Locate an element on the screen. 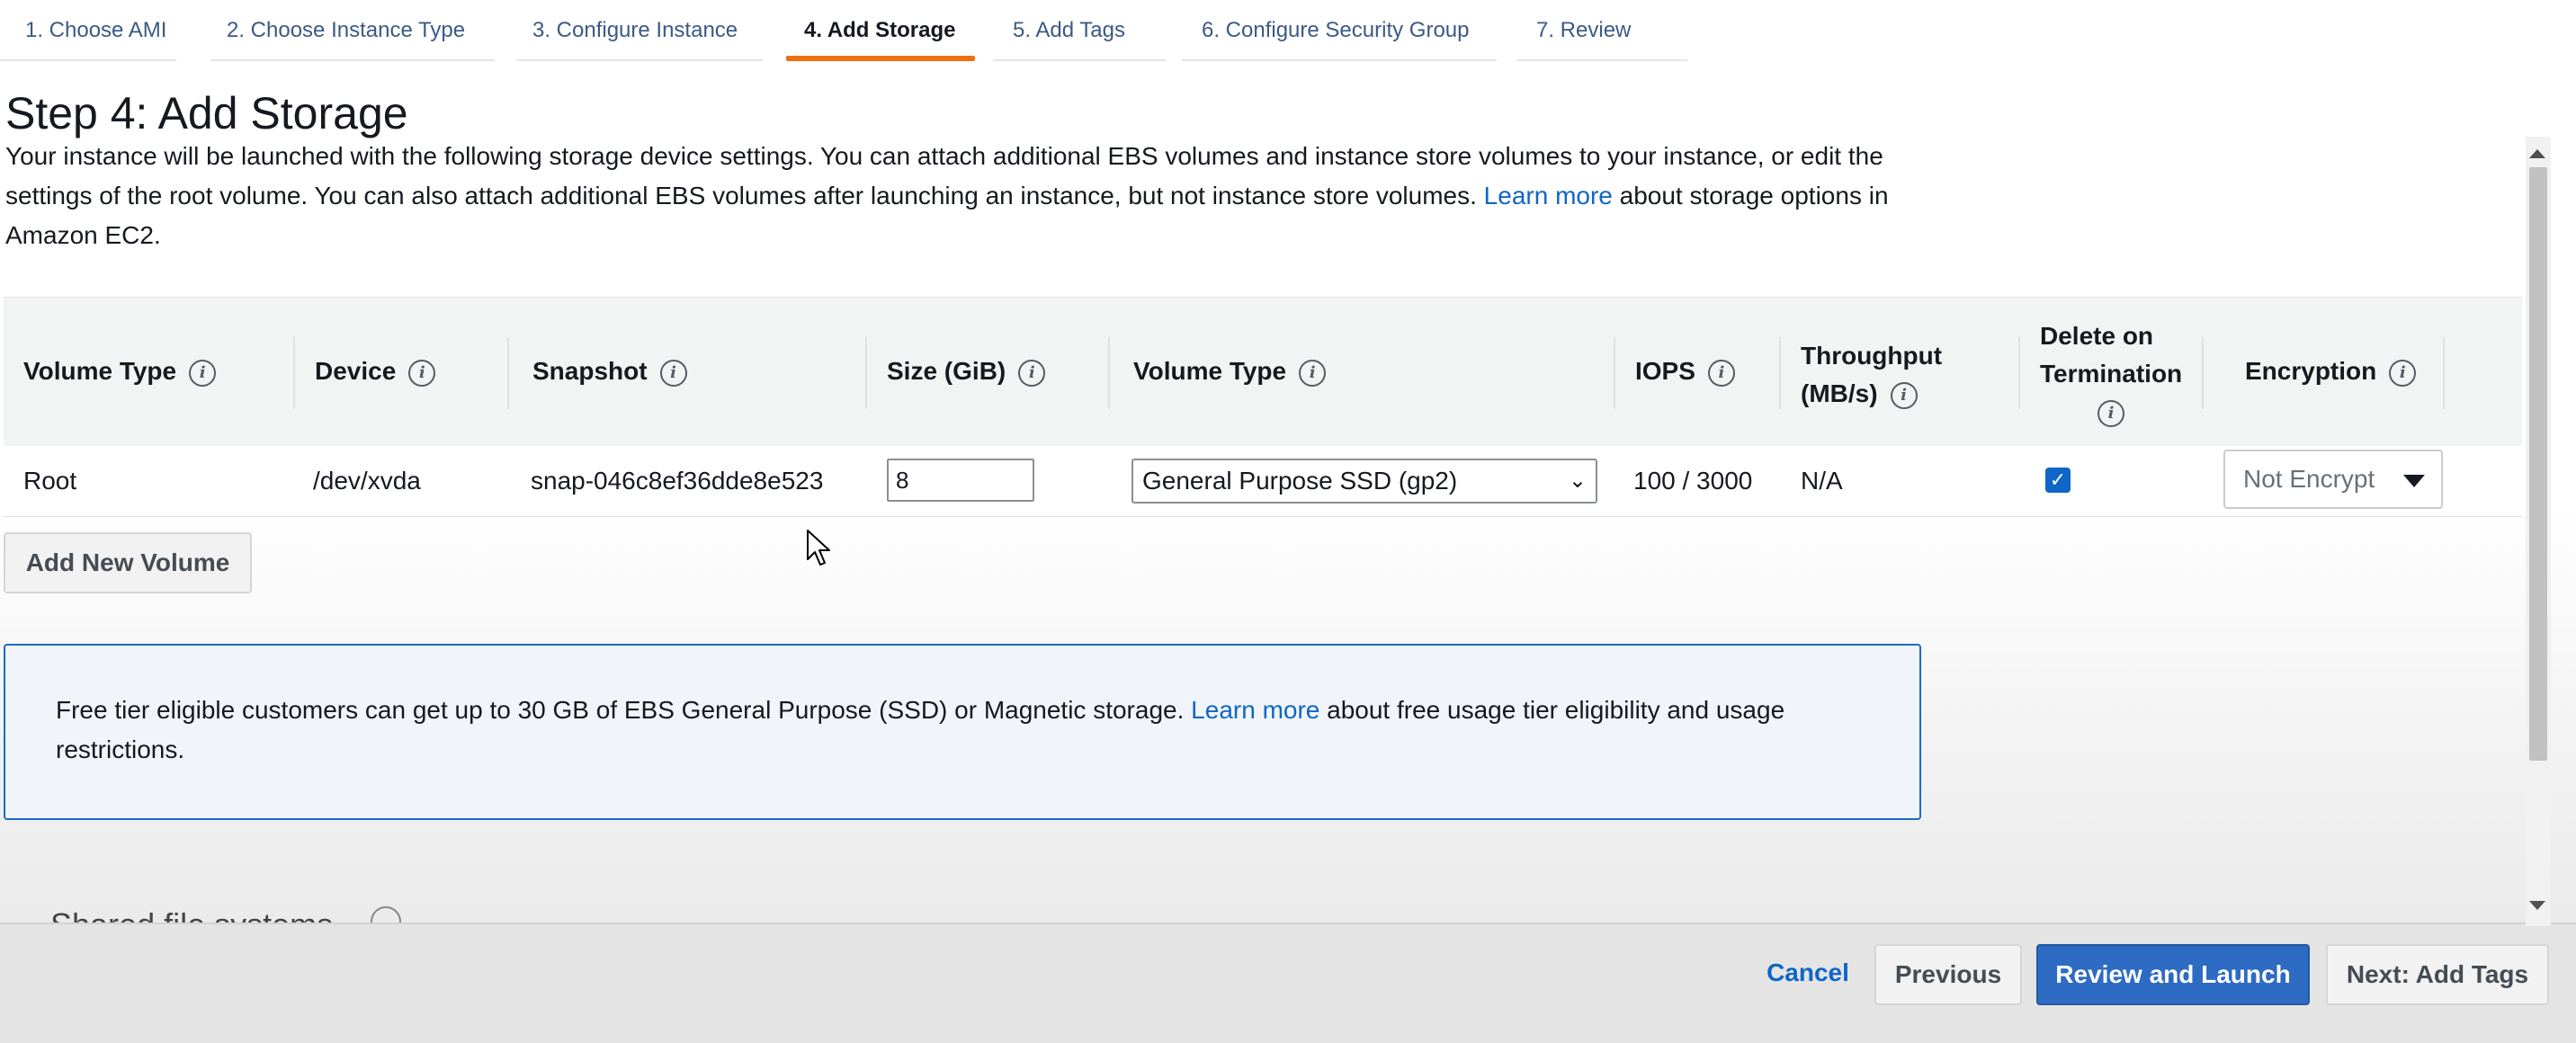  step-configure-security-group: 6. Configure Security Group is located at coordinates (1335, 30).